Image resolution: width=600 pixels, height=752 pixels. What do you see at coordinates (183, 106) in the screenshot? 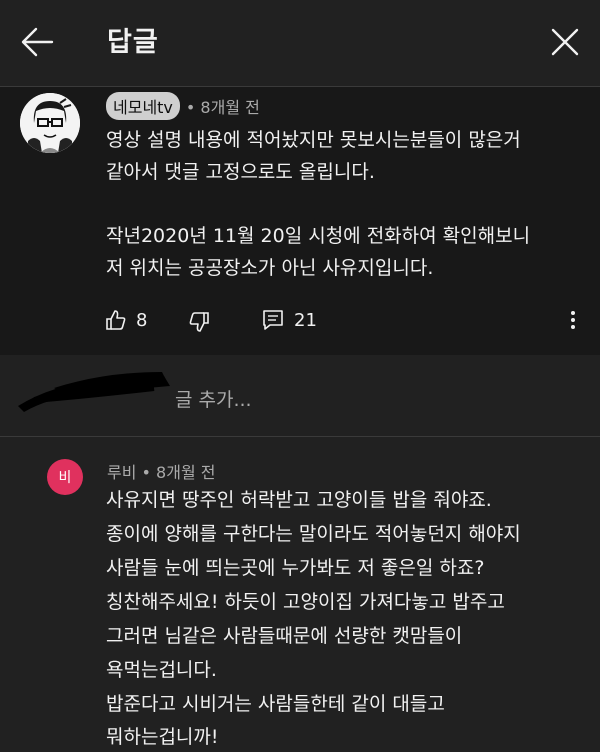
I see `comment-meta: 네모네tv • 8개월 전` at bounding box center [183, 106].